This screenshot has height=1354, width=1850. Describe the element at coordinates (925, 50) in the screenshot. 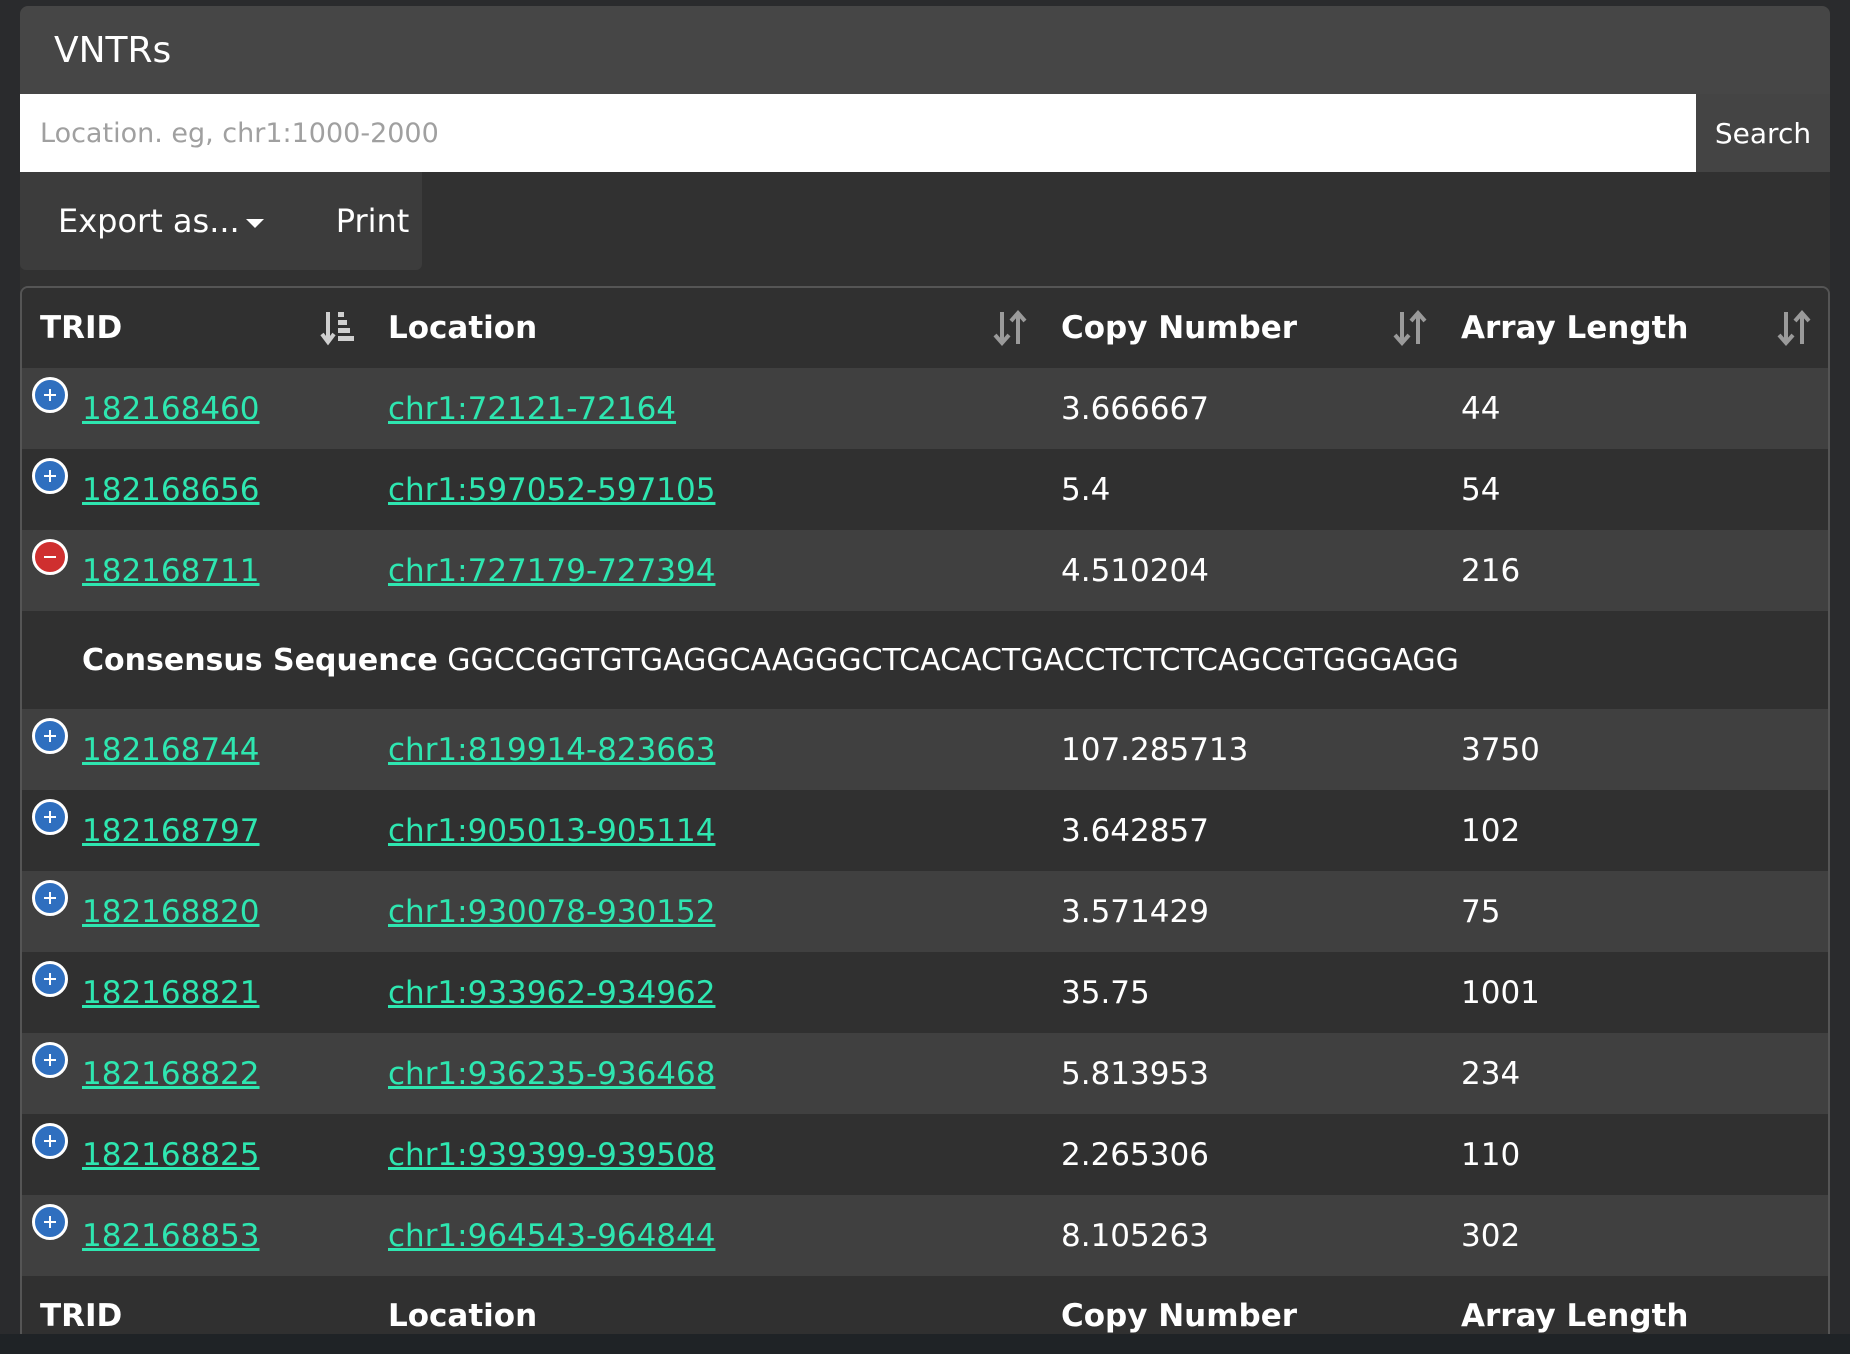

I see `panel-header: VNTRs` at that location.